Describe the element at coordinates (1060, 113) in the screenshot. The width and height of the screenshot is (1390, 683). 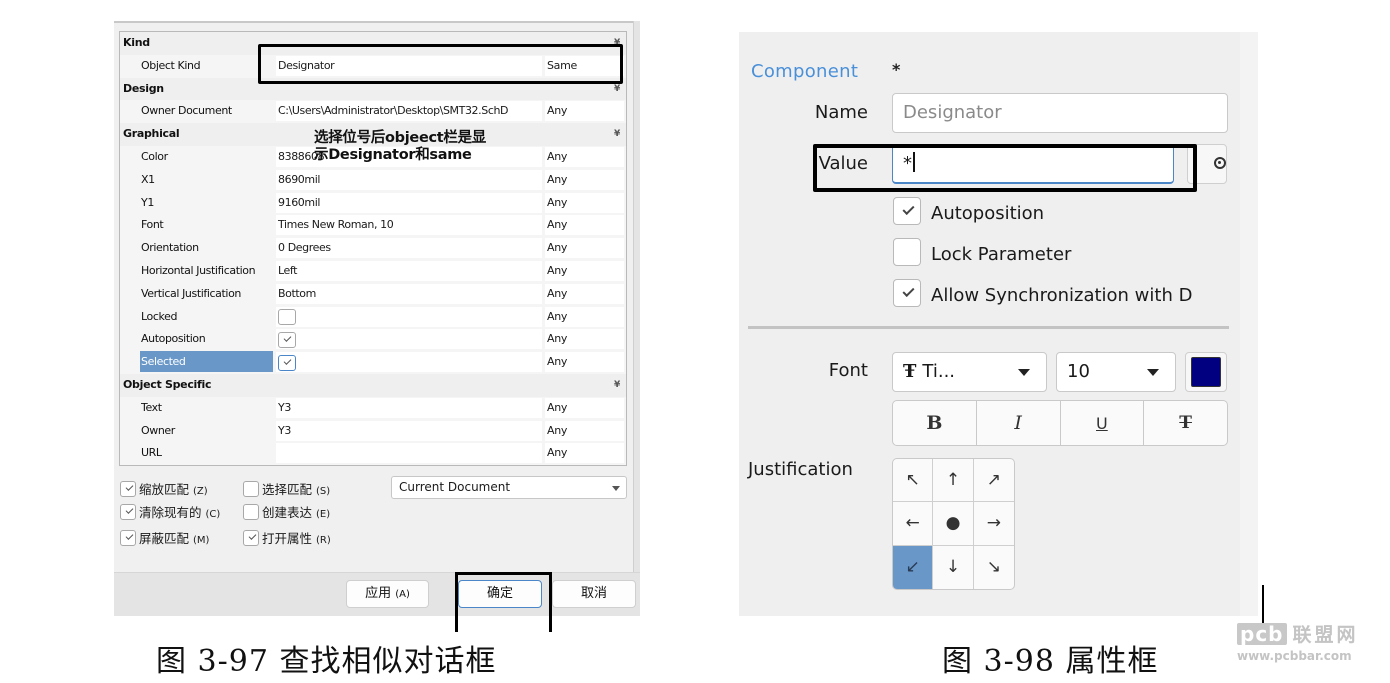
I see `name-input: Designator` at that location.